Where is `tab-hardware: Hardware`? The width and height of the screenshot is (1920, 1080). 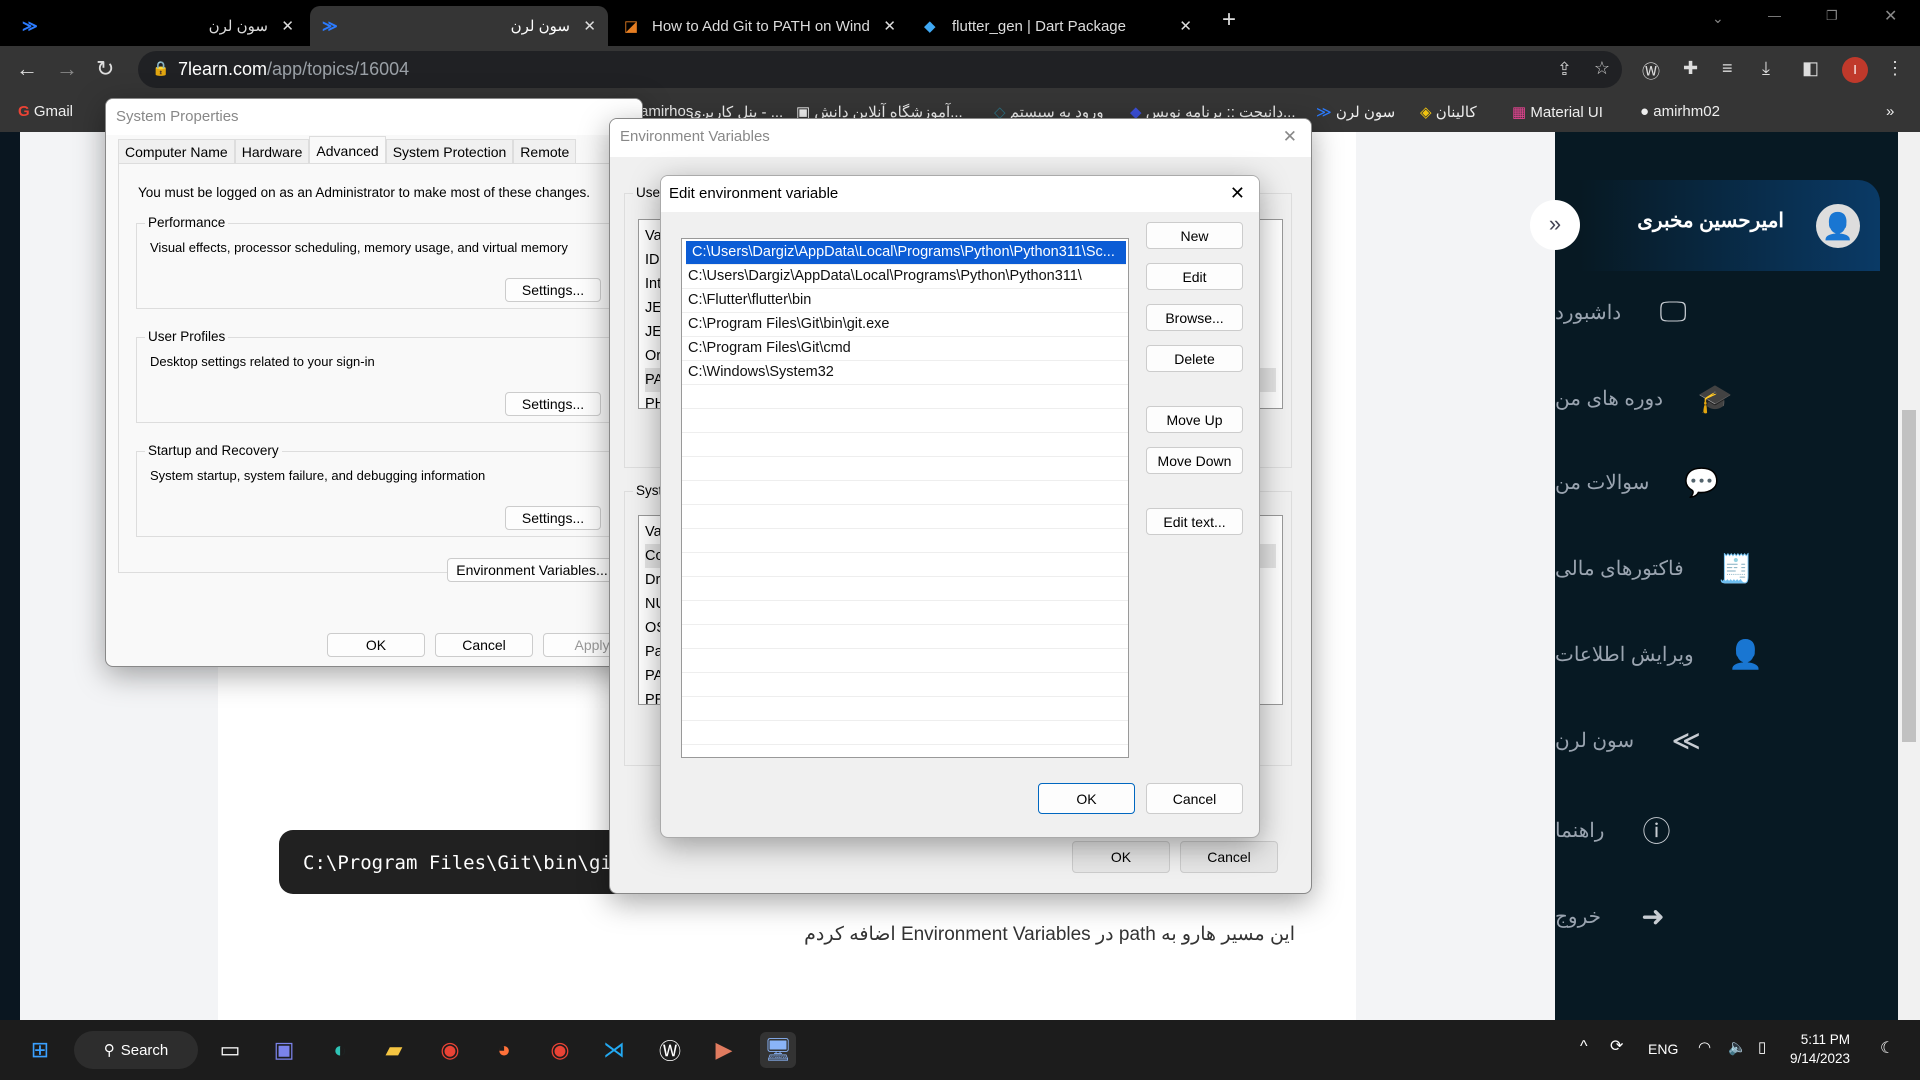 tab-hardware: Hardware is located at coordinates (272, 151).